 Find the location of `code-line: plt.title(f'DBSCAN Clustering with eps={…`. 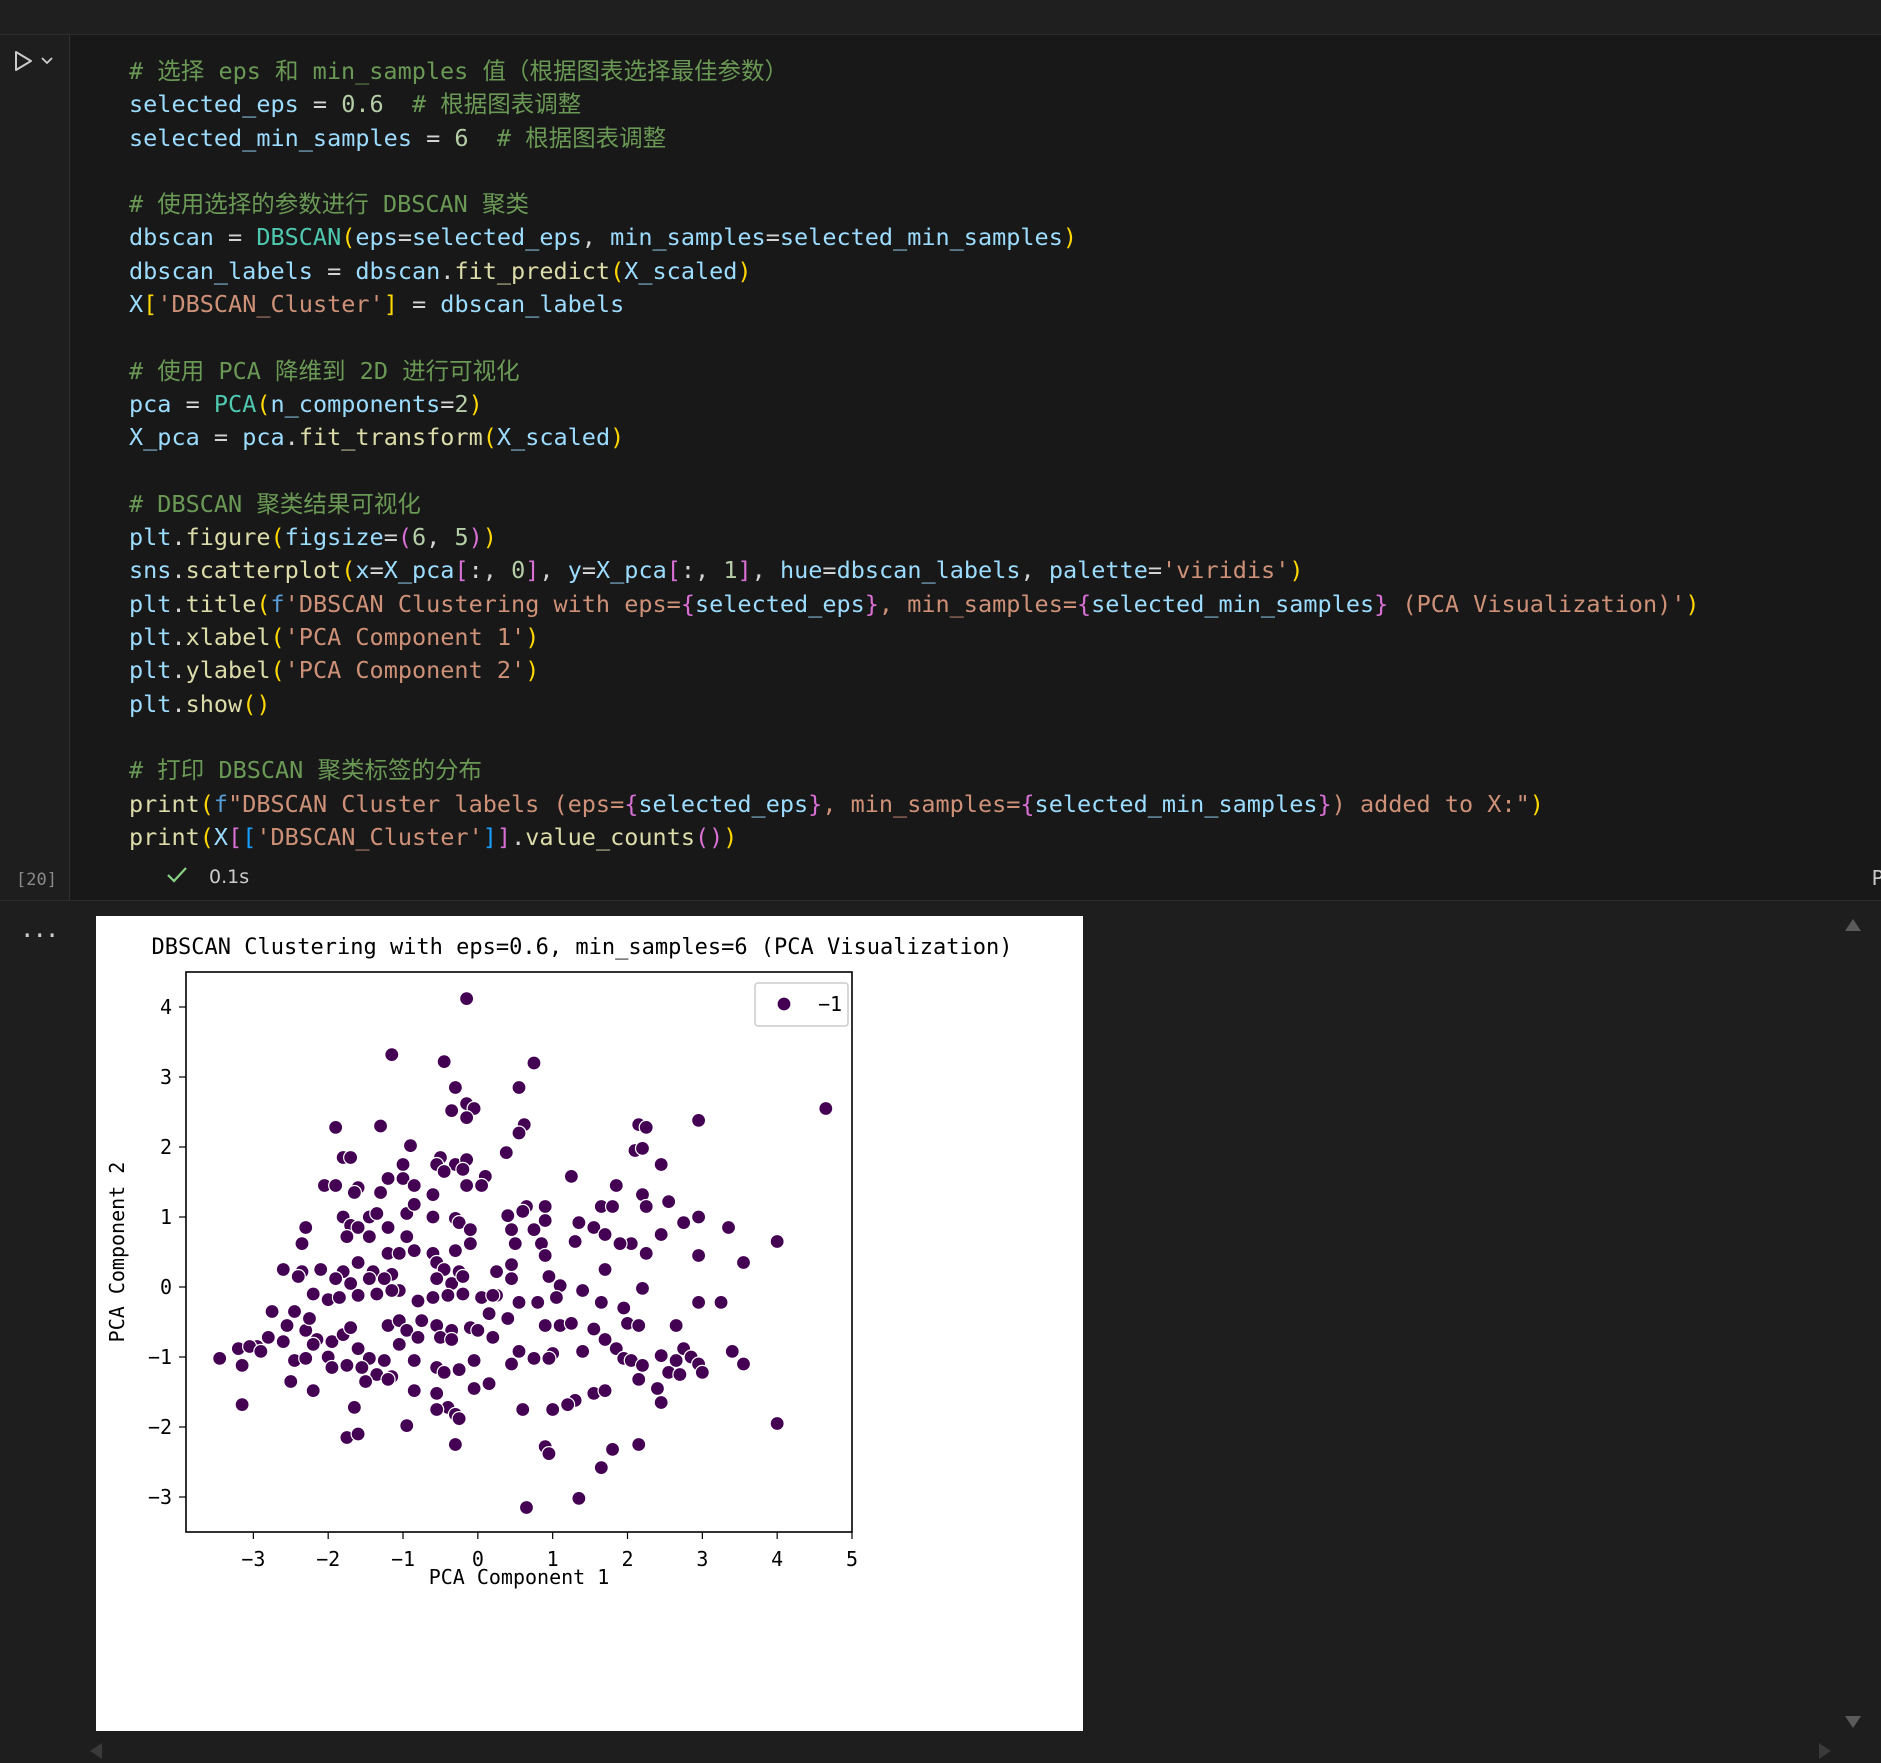

code-line: plt.title(f'DBSCAN Clustering with eps={… is located at coordinates (914, 604).